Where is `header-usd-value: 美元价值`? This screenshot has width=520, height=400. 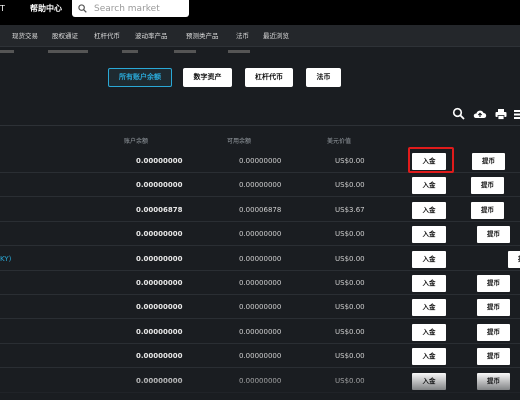
header-usd-value: 美元价值 is located at coordinates (339, 141).